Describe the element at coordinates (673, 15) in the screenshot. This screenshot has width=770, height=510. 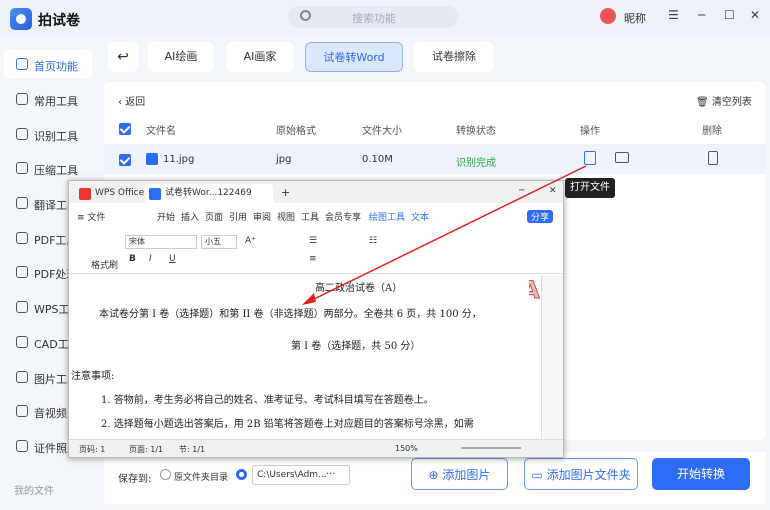
I see `menu-icon: ☰` at that location.